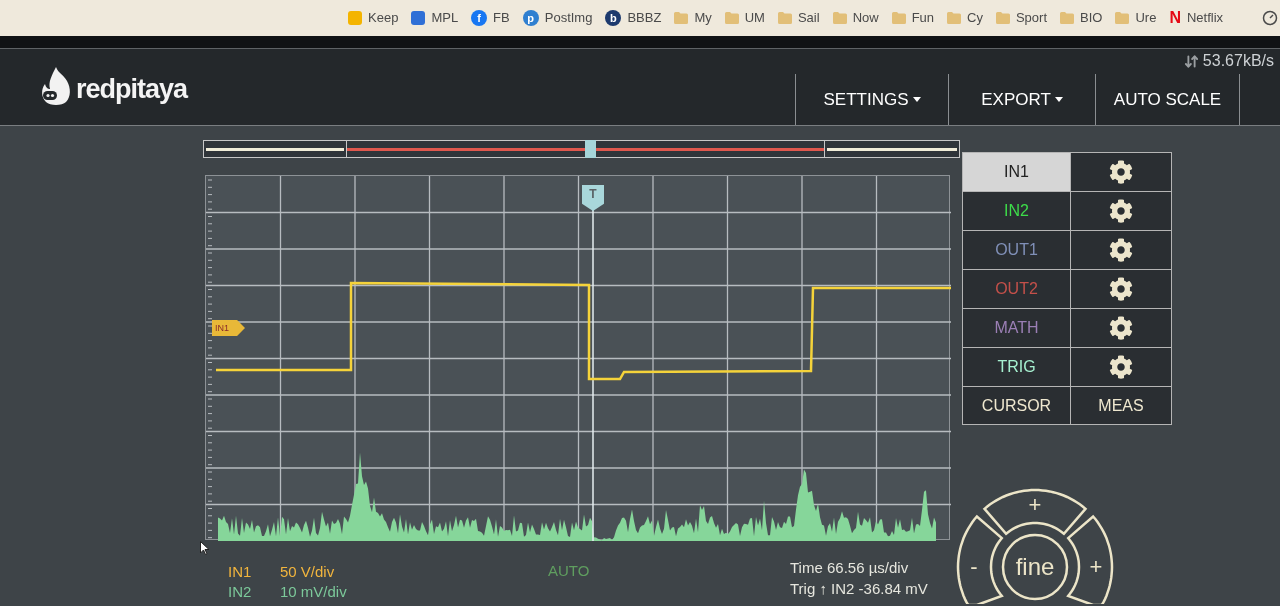 The height and width of the screenshot is (606, 1280). What do you see at coordinates (435, 18) in the screenshot?
I see `bookmark-link: MPL` at bounding box center [435, 18].